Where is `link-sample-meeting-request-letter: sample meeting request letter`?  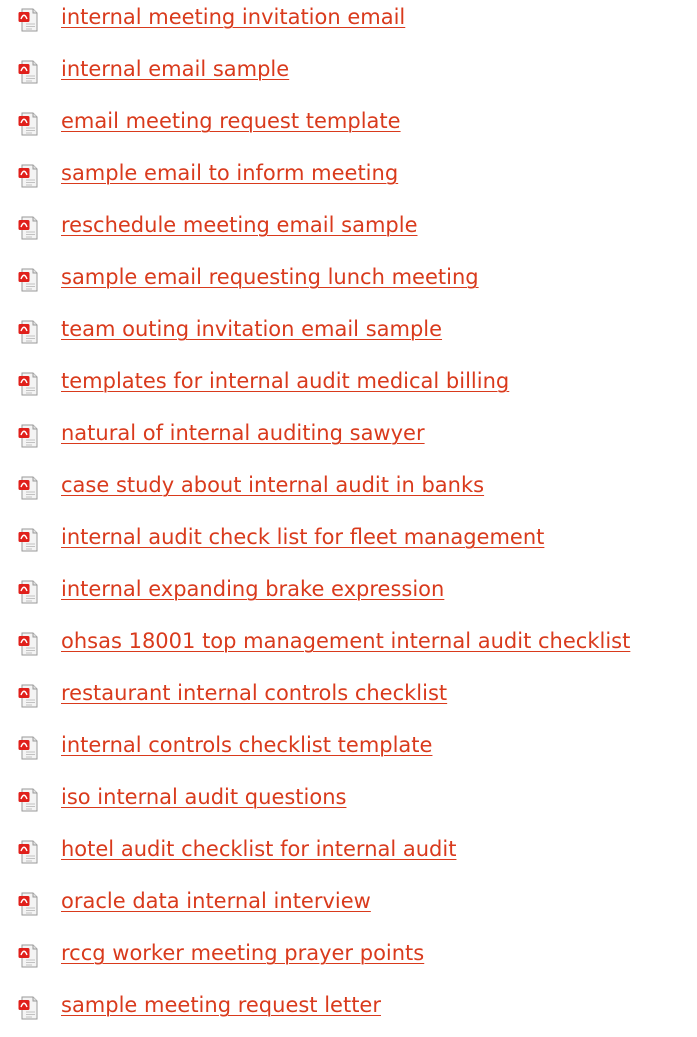
link-sample-meeting-request-letter: sample meeting request letter is located at coordinates (221, 1005).